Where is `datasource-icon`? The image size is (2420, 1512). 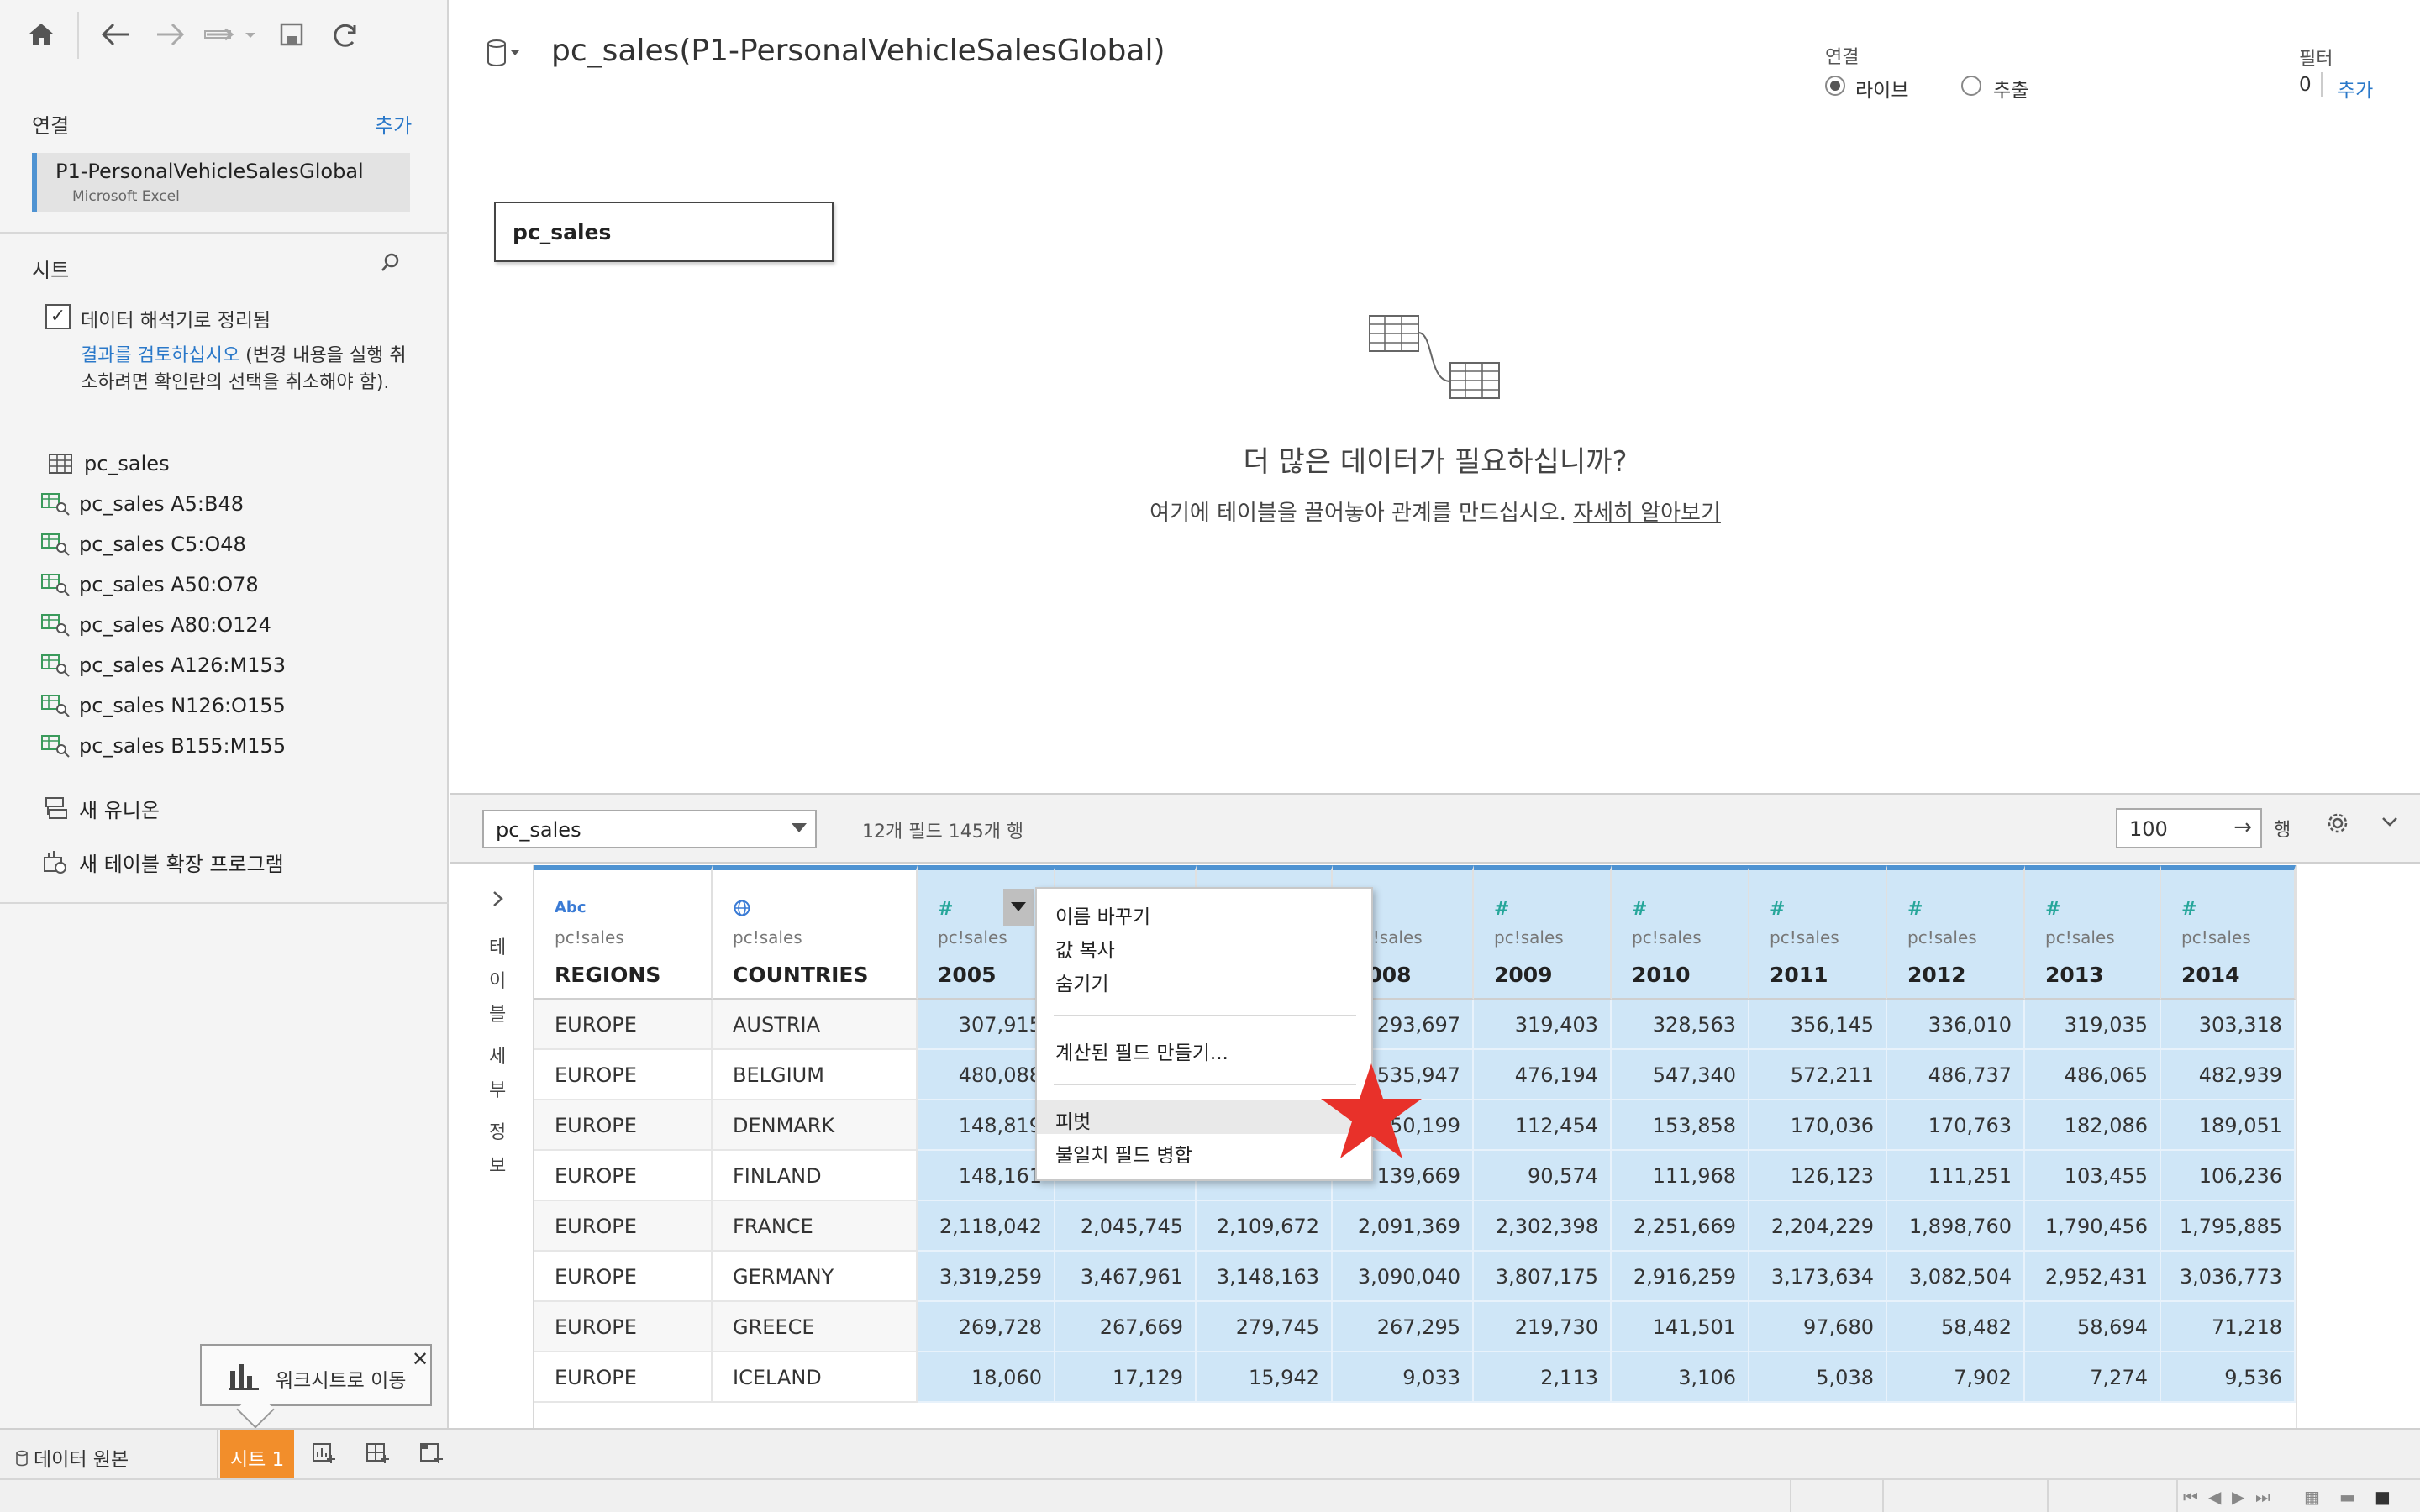
datasource-icon is located at coordinates (502, 54).